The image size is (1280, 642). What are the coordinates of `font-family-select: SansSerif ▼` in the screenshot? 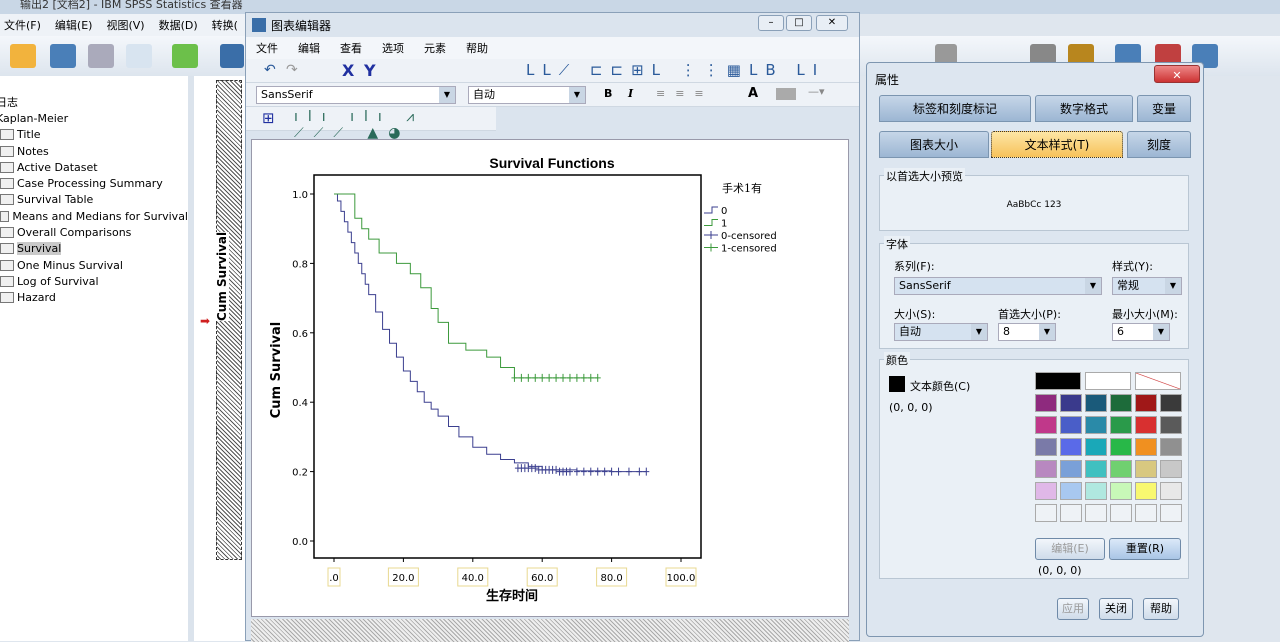 It's located at (356, 95).